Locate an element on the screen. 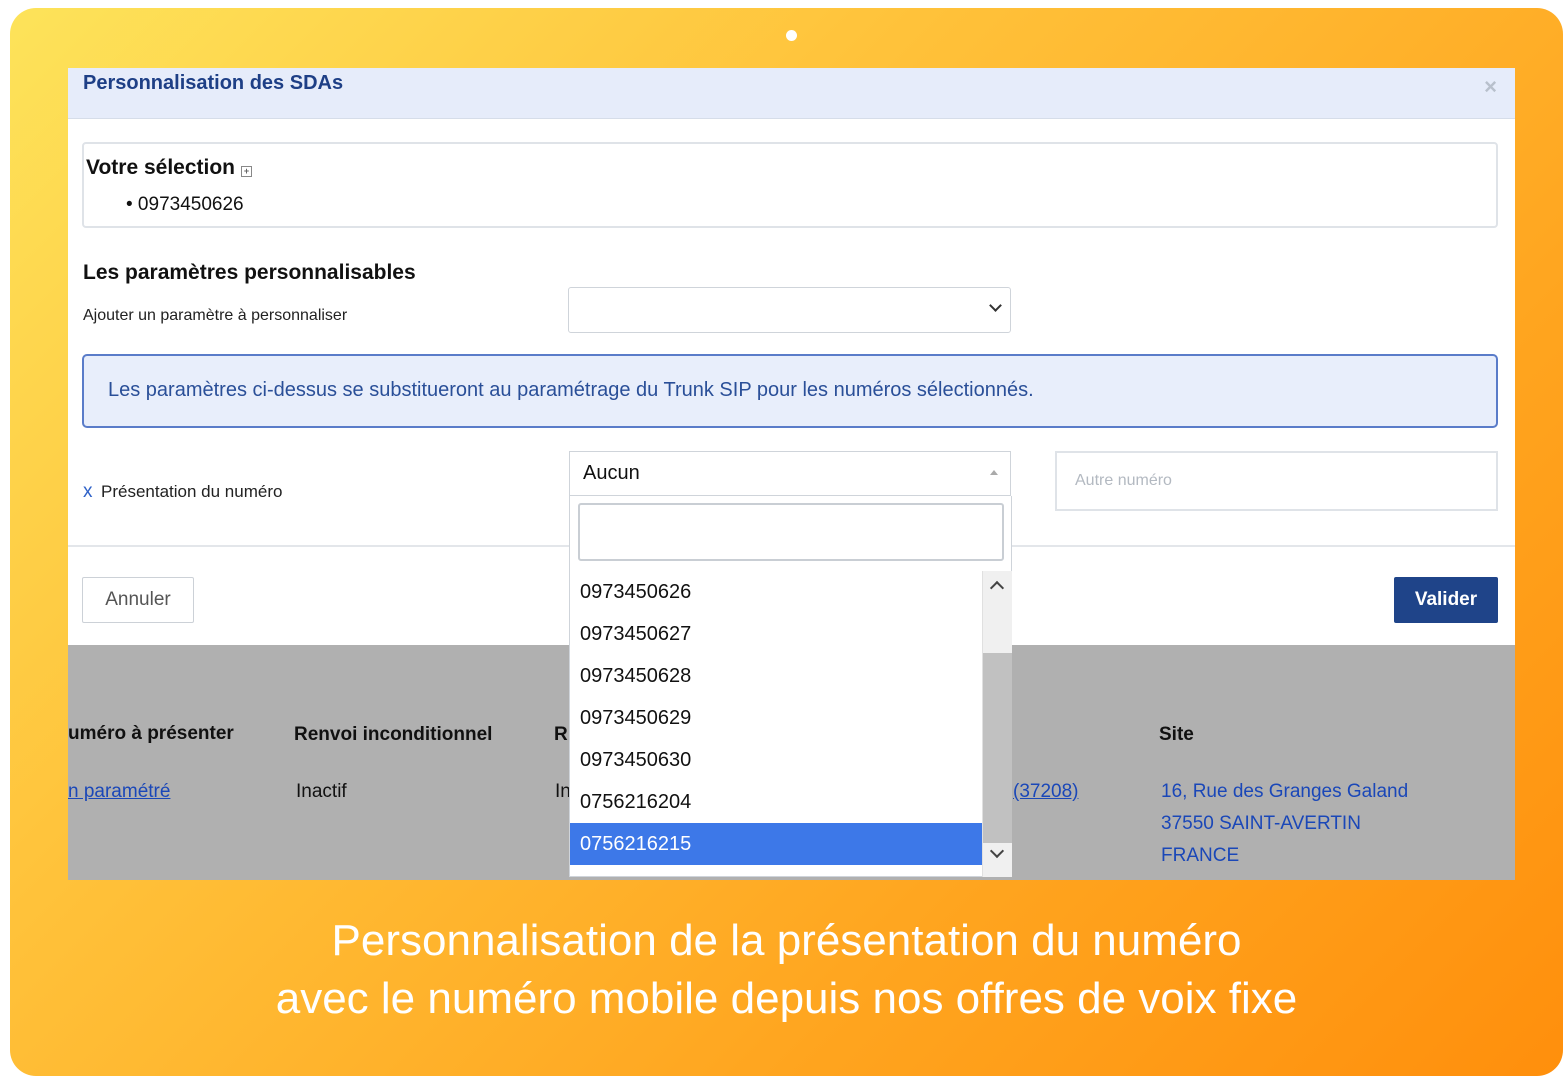 The width and height of the screenshot is (1563, 1078). caret-up-icon is located at coordinates (994, 472).